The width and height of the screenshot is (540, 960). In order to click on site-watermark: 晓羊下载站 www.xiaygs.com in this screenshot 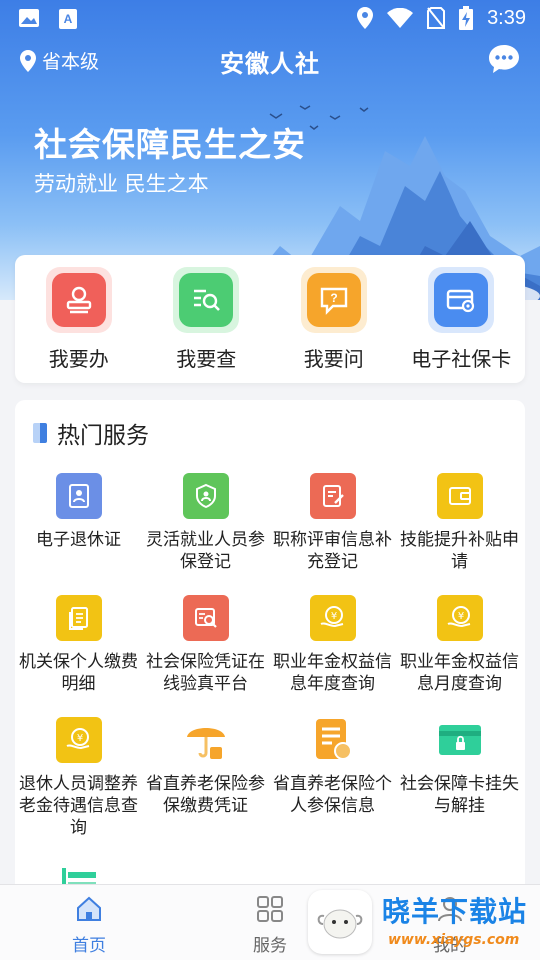, I will do `click(424, 923)`.